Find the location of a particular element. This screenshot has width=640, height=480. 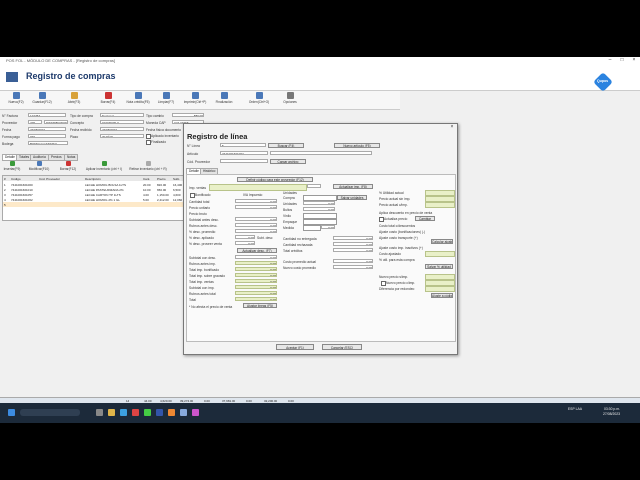

total-qty-label: Cantidad total is located at coordinates (199, 202).